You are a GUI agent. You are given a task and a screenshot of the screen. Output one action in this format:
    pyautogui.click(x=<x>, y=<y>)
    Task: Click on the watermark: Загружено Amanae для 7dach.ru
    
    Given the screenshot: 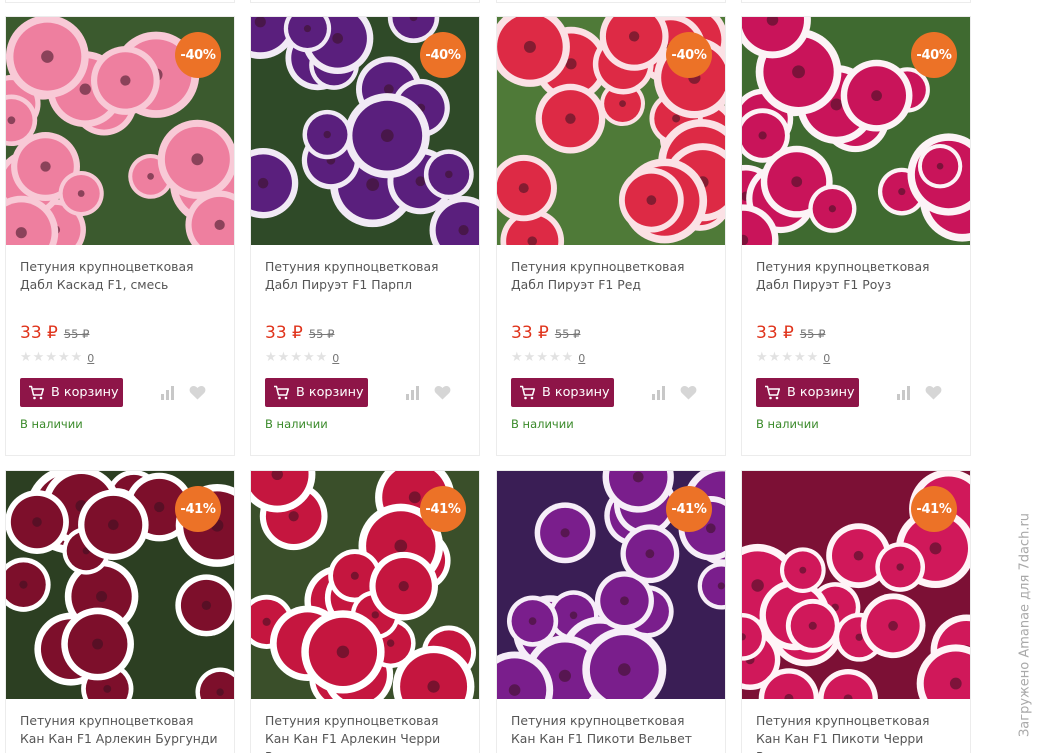 What is the action you would take?
    pyautogui.click(x=1025, y=625)
    